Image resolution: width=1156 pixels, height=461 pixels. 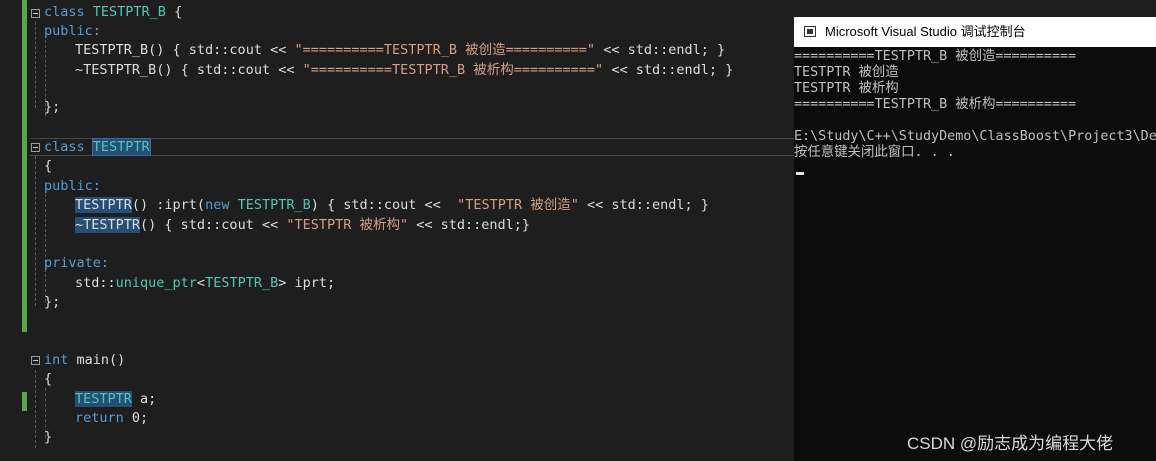 I want to click on class-name-highlighted: TESTPTR, so click(x=121, y=147).